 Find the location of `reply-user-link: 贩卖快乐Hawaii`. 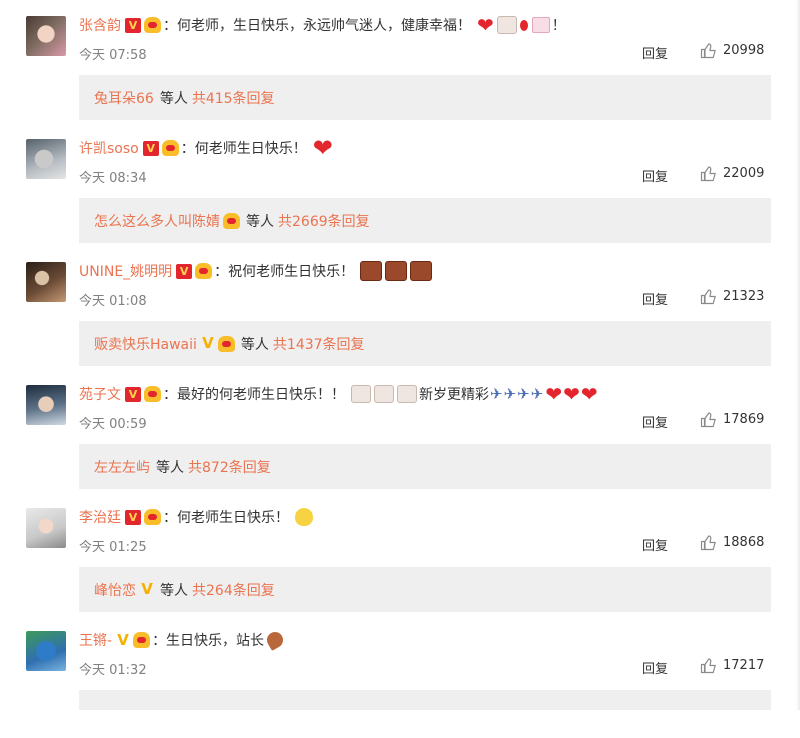

reply-user-link: 贩卖快乐Hawaii is located at coordinates (145, 344).